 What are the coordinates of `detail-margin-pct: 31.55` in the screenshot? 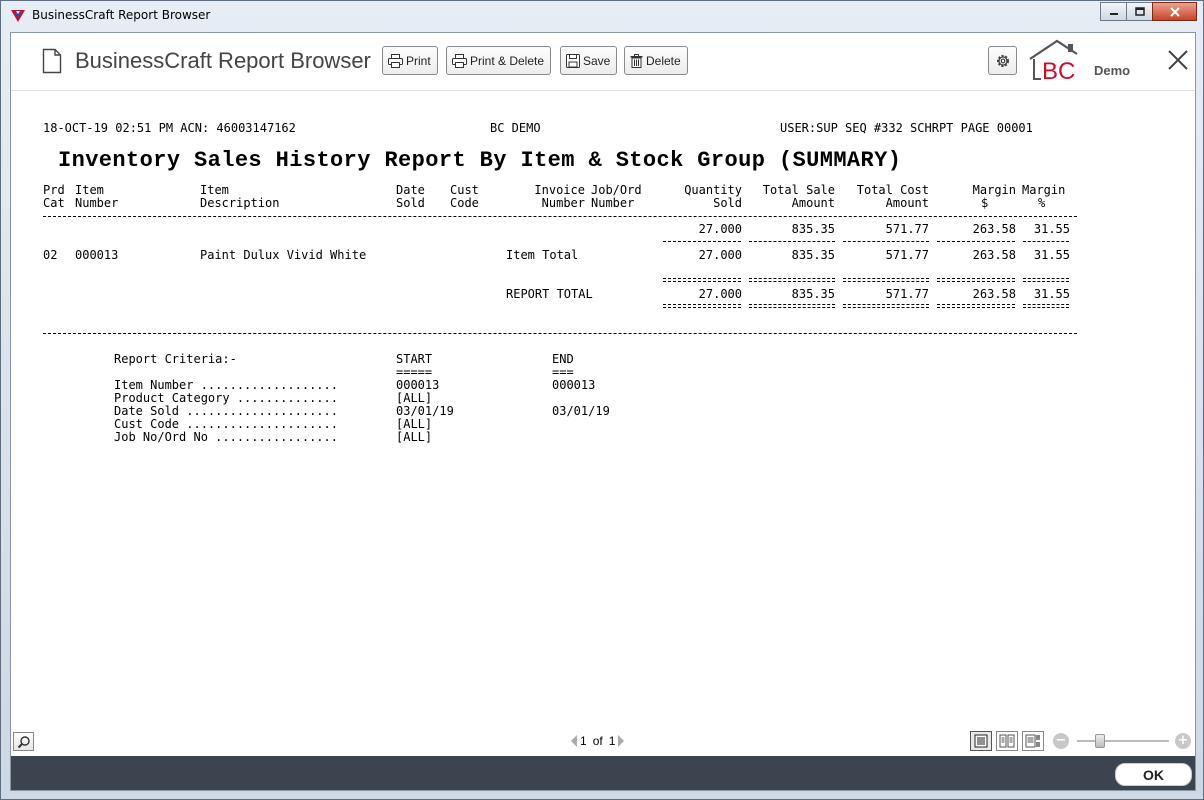 It's located at (1051, 229).